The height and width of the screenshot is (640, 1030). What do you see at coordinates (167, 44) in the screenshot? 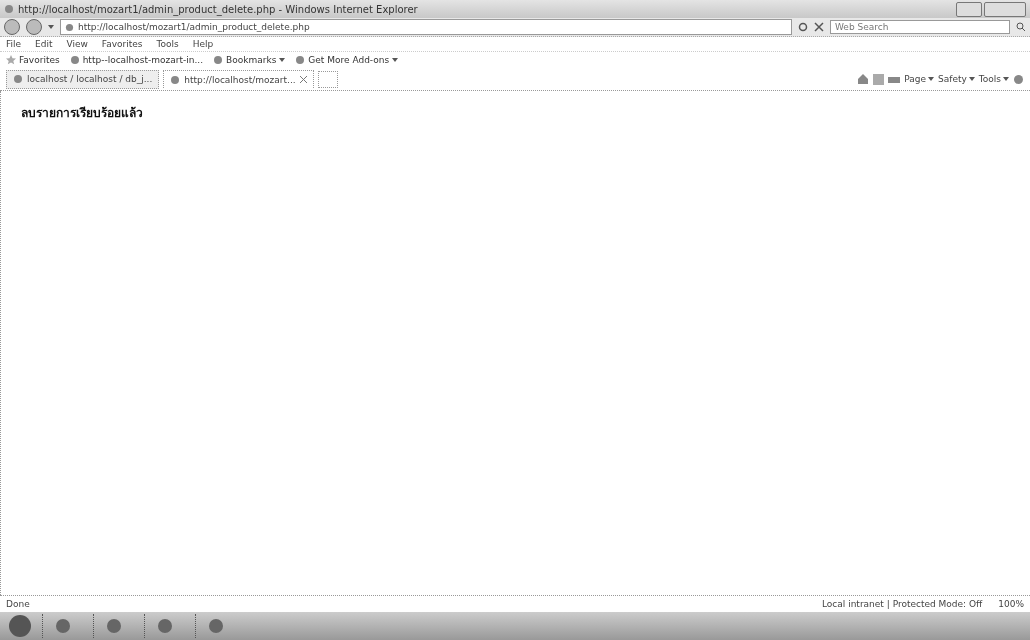
I see `menu-item: Tools` at bounding box center [167, 44].